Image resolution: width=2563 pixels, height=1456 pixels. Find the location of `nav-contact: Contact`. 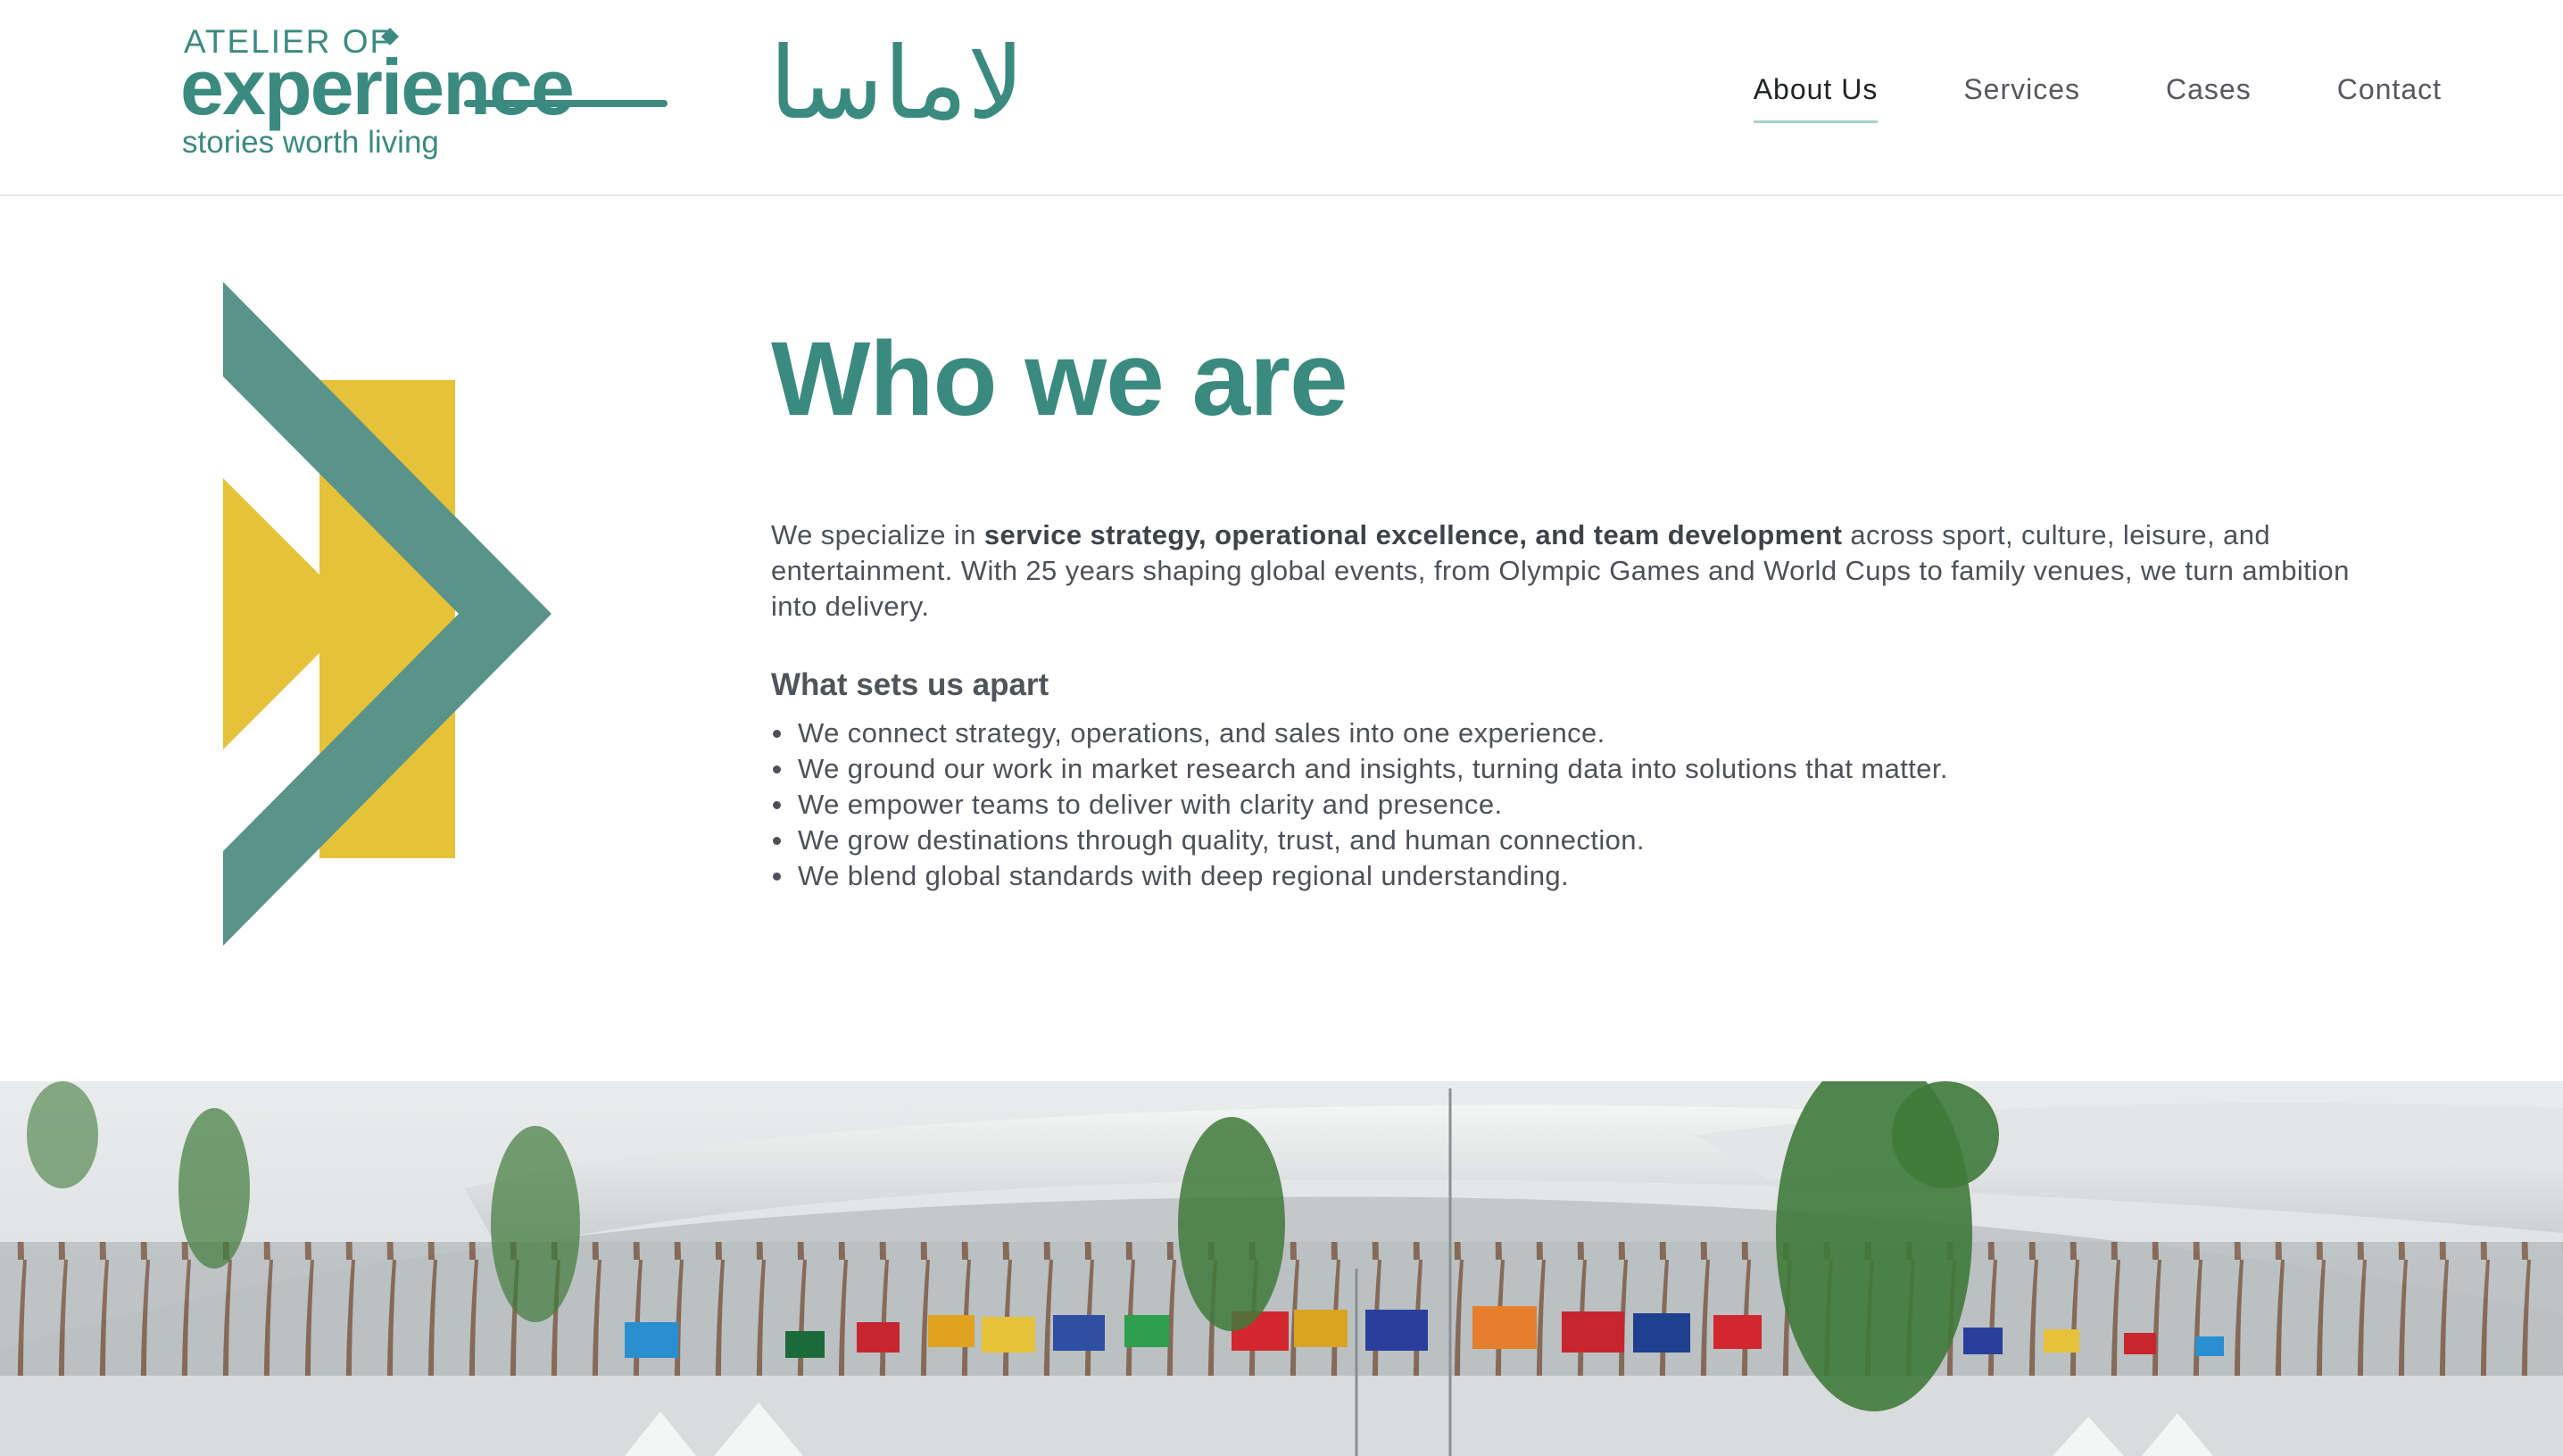

nav-contact: Contact is located at coordinates (2389, 98).